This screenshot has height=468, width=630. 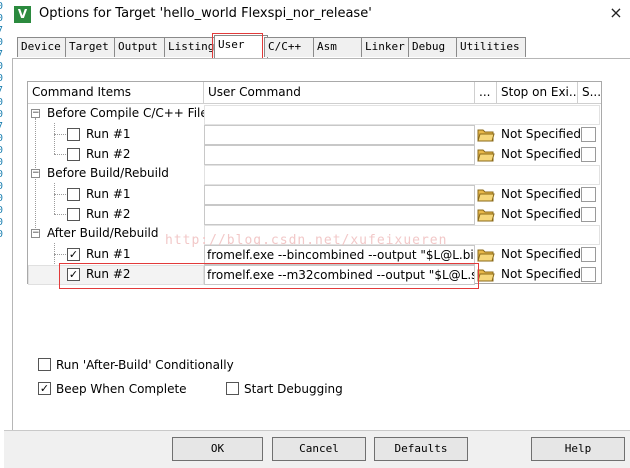 What do you see at coordinates (217, 449) in the screenshot?
I see `ok-button: OK` at bounding box center [217, 449].